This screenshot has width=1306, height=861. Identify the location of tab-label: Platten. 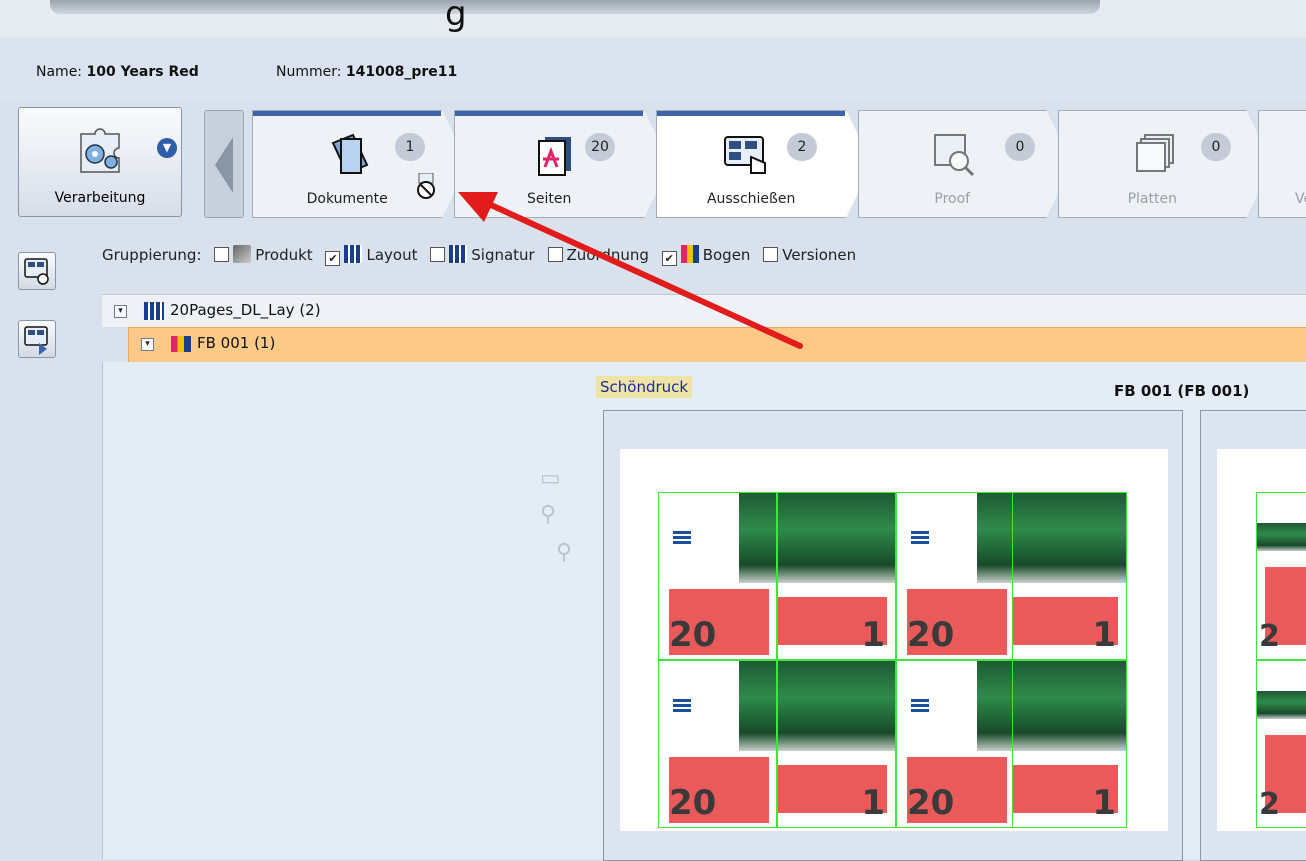
(1152, 199).